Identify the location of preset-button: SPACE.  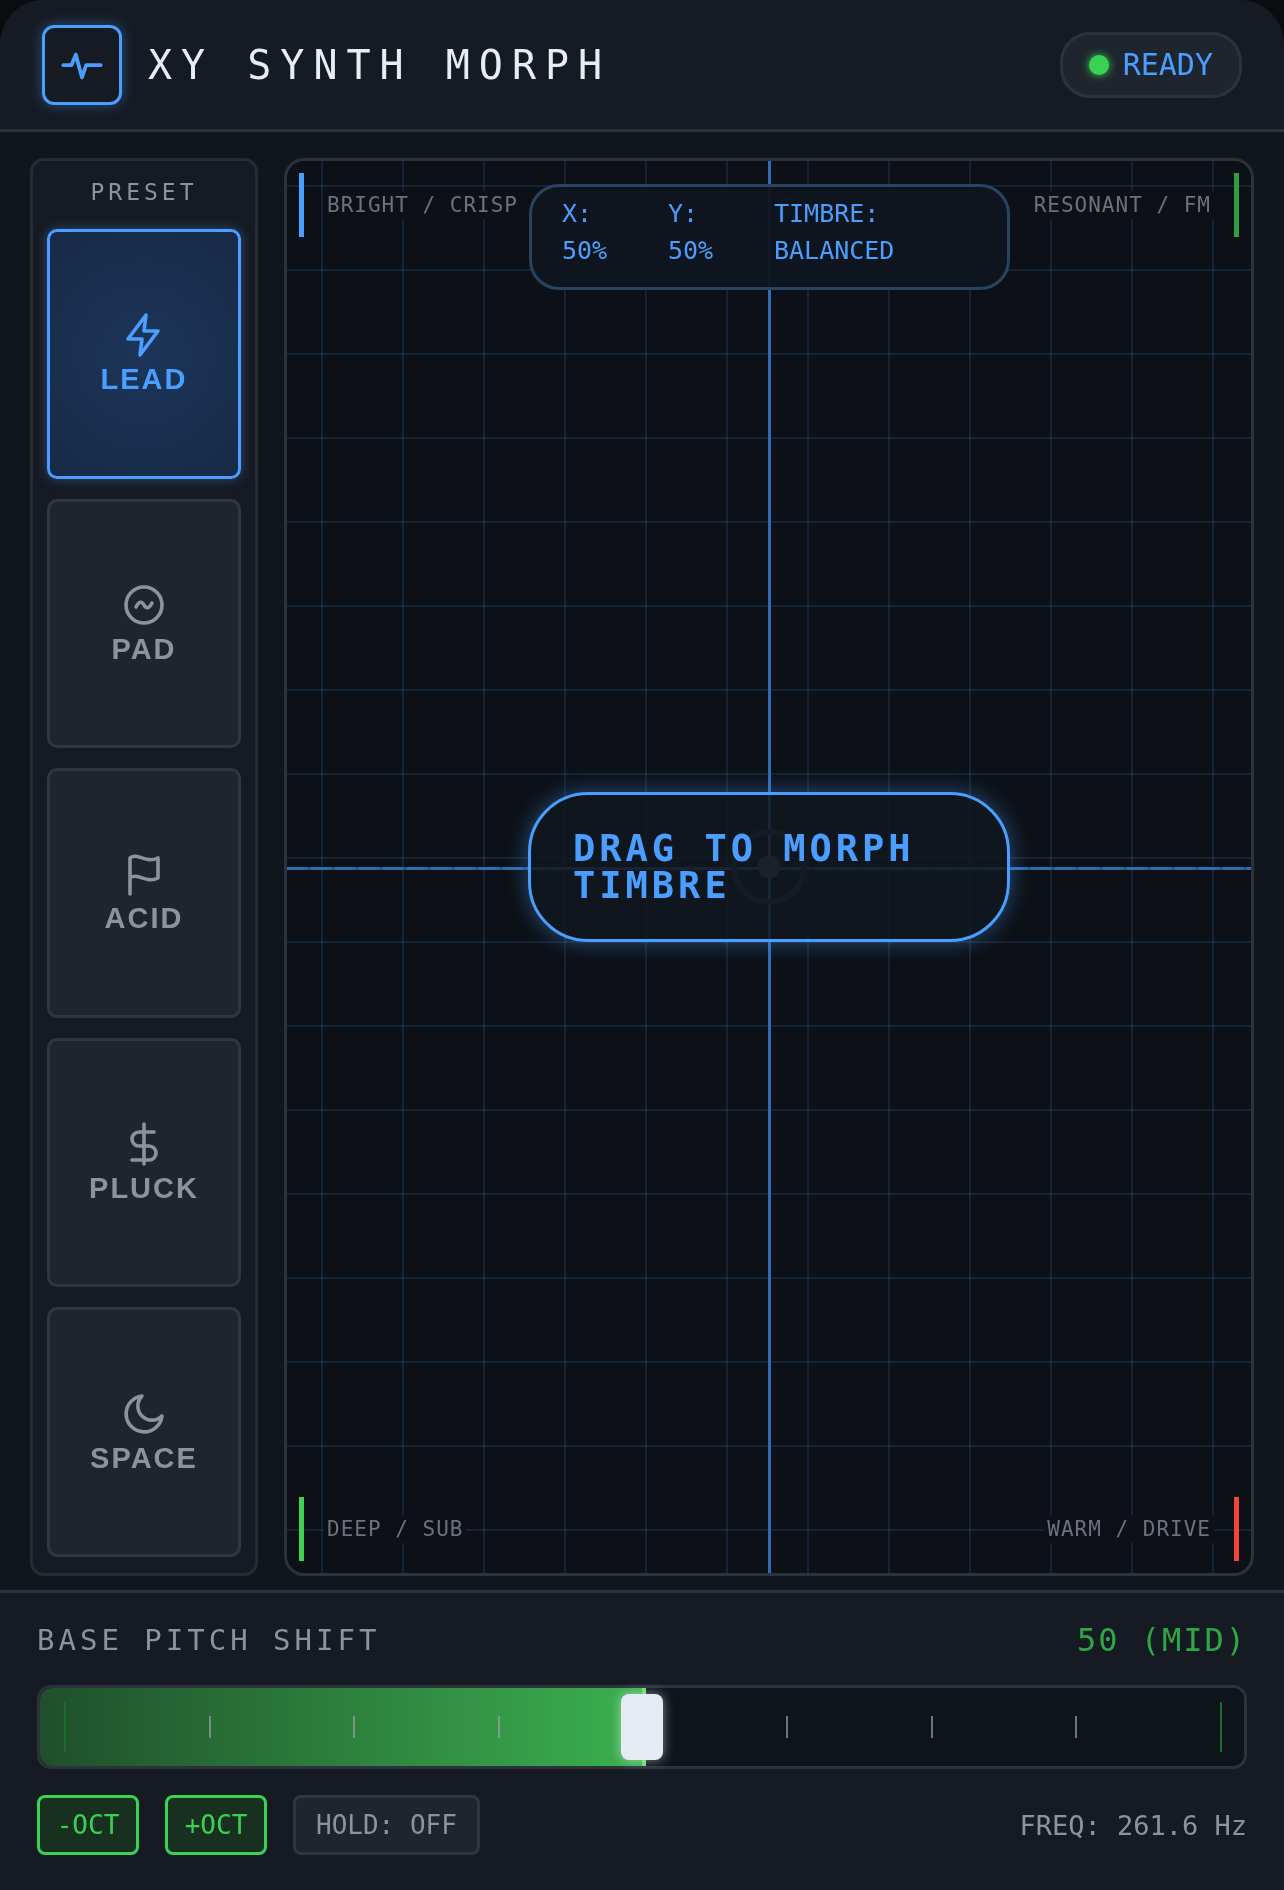
(144, 1432).